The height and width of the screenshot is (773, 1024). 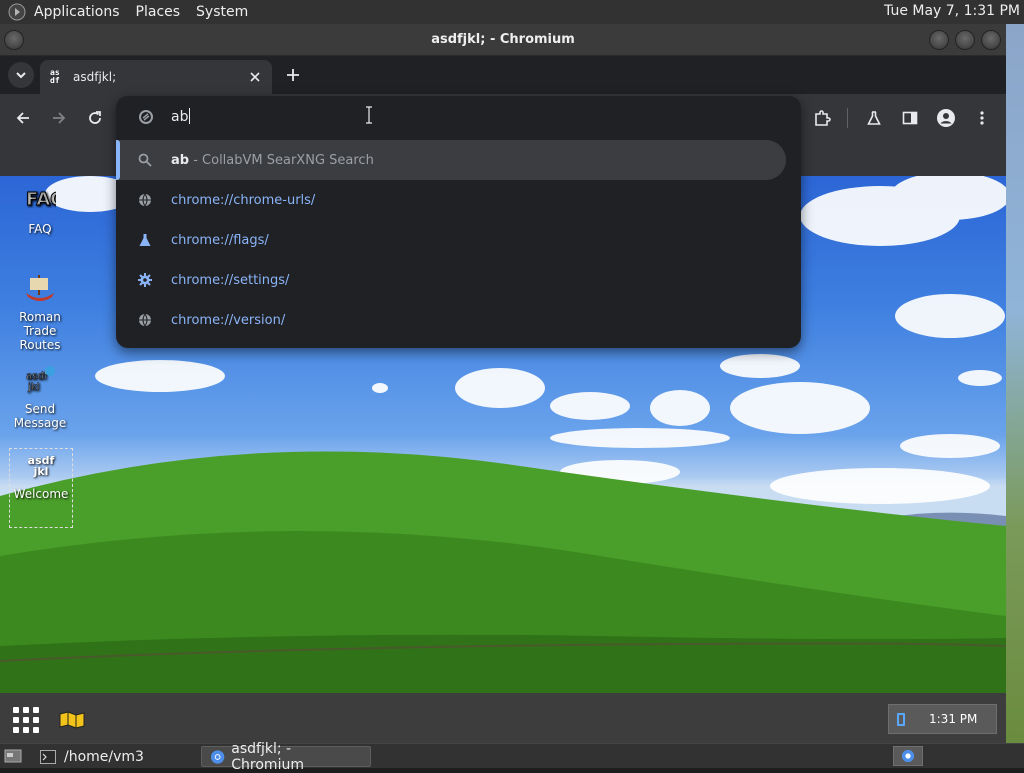 I want to click on show-desktop-icon, so click(x=13, y=756).